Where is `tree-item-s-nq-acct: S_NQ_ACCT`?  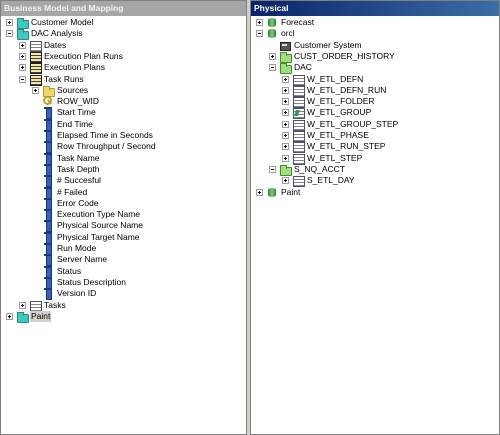
tree-item-s-nq-acct: S_NQ_ACCT is located at coordinates (375, 170).